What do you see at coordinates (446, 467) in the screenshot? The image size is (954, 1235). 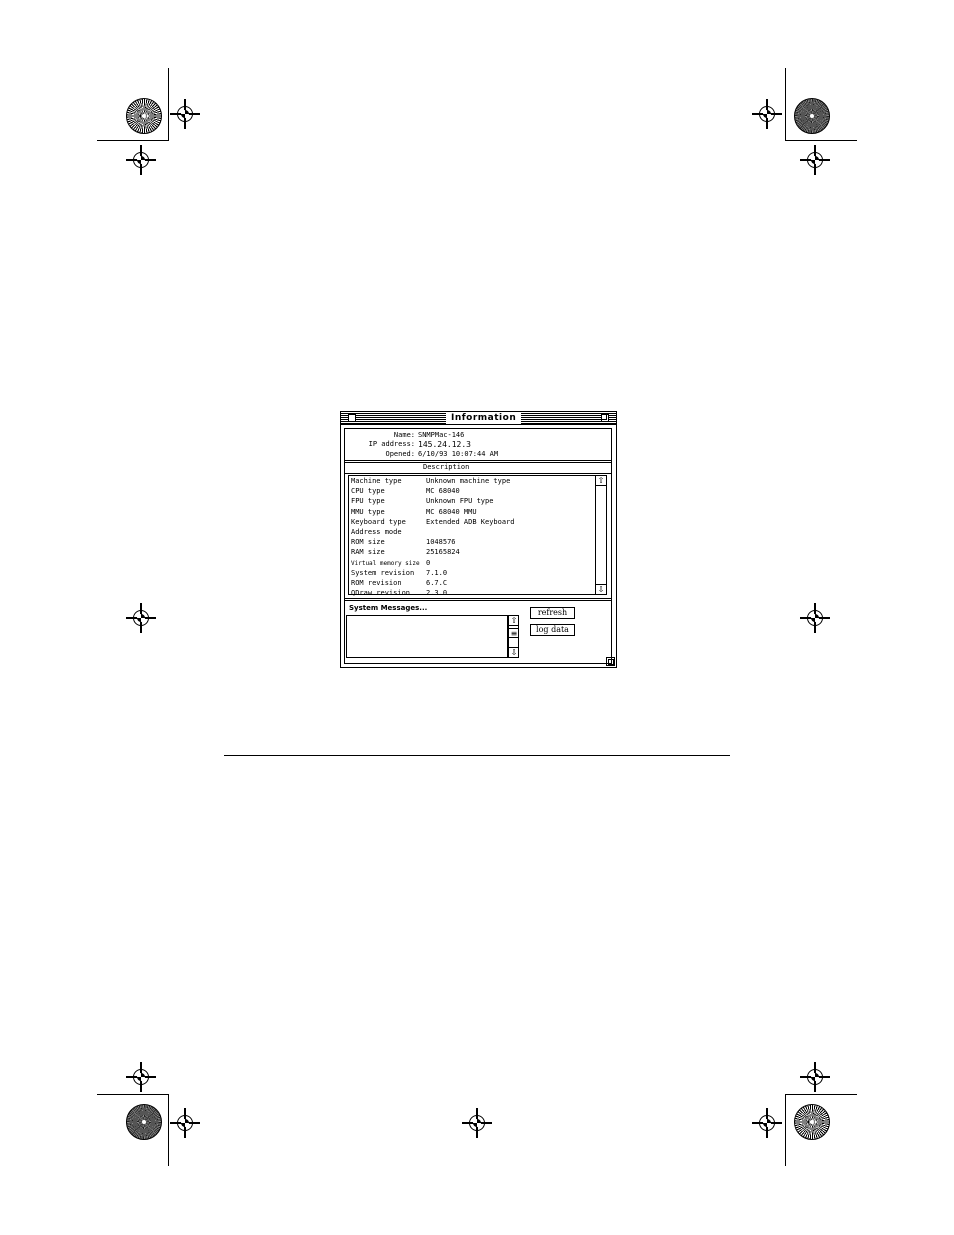 I see `description-column-header: Description` at bounding box center [446, 467].